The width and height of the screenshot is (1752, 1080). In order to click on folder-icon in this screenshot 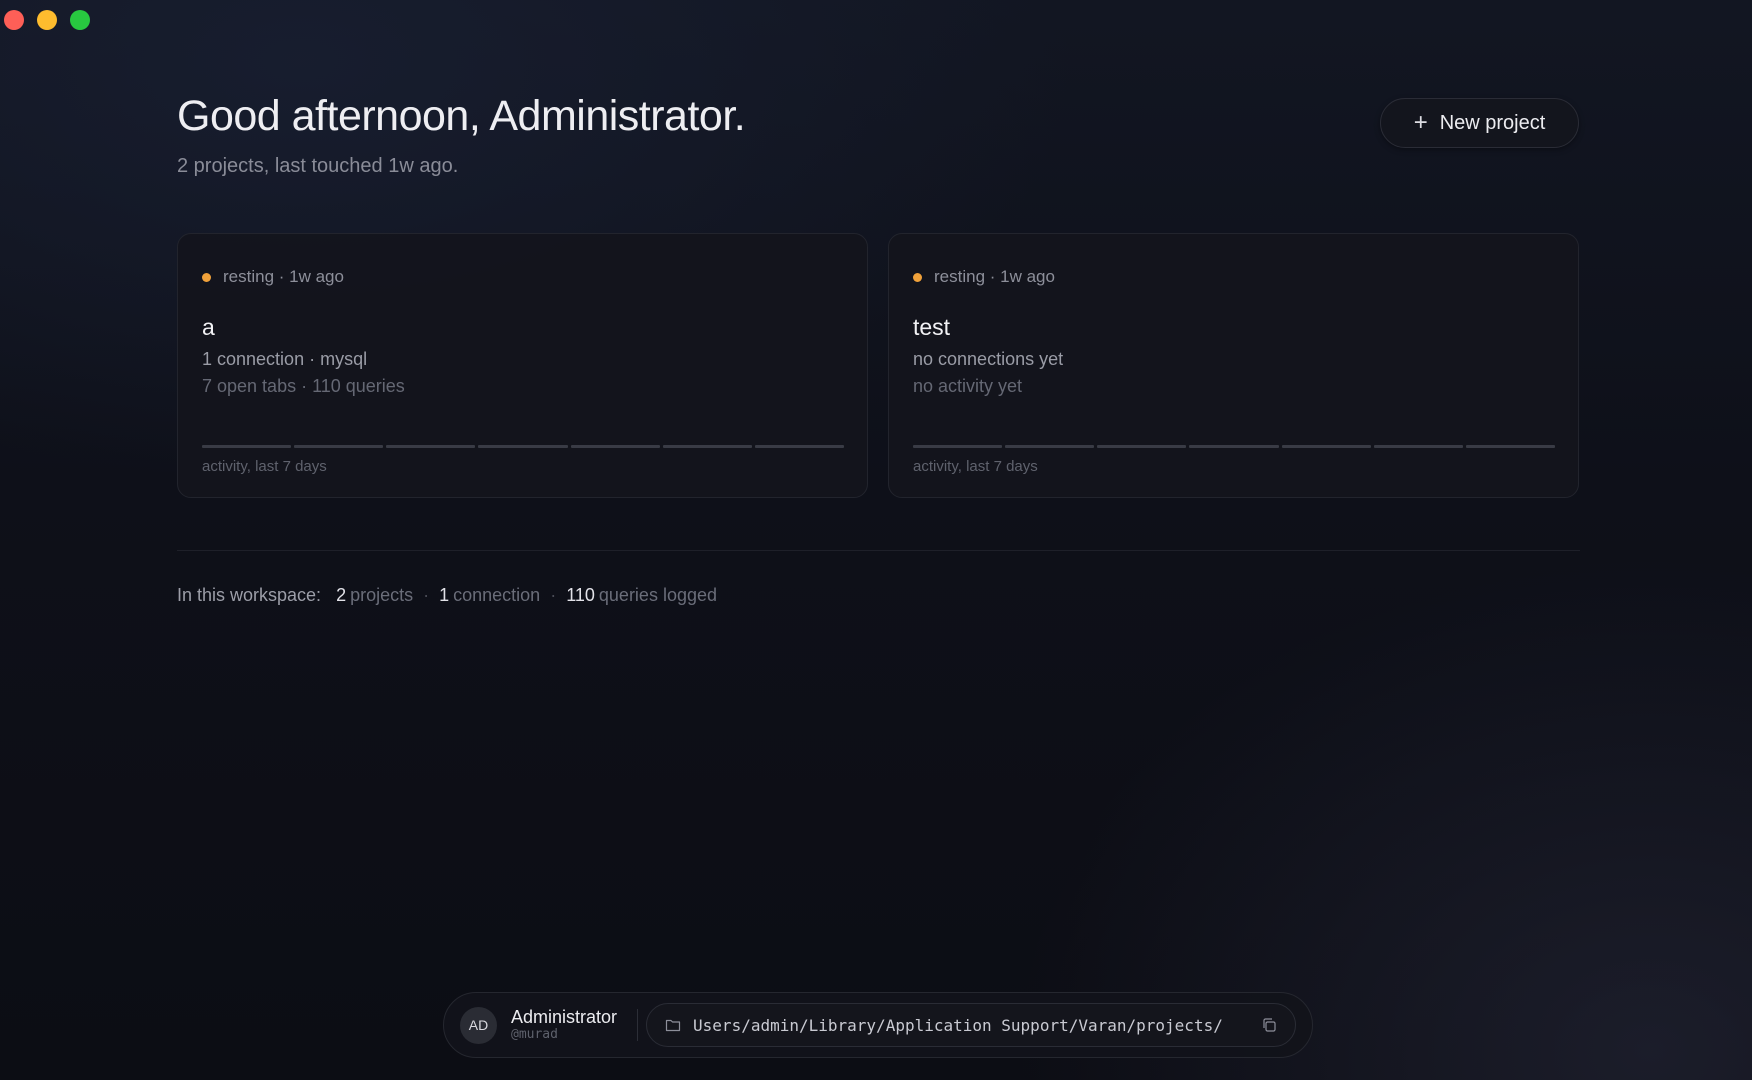, I will do `click(673, 1025)`.